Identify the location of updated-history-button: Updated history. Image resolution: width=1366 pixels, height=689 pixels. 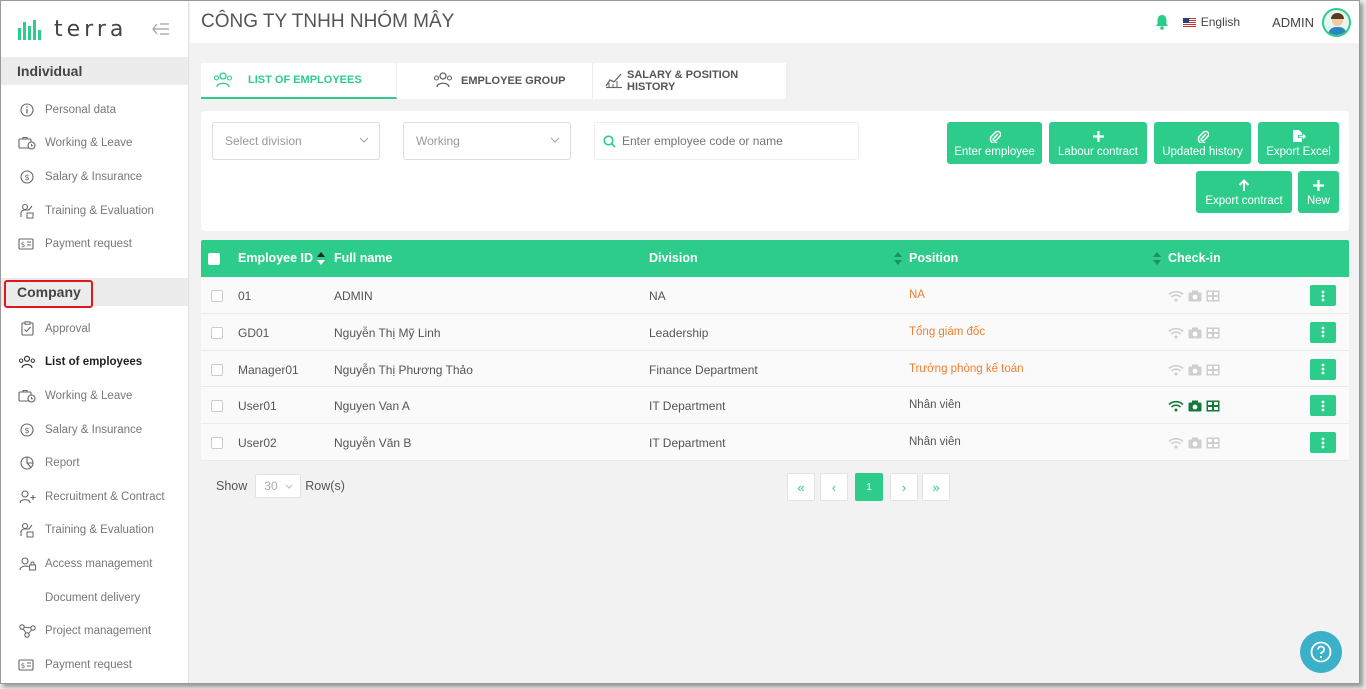
(1202, 143).